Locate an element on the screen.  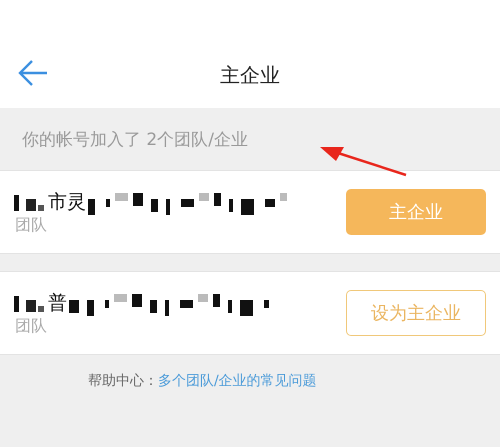
page-title: 主企业 is located at coordinates (250, 75).